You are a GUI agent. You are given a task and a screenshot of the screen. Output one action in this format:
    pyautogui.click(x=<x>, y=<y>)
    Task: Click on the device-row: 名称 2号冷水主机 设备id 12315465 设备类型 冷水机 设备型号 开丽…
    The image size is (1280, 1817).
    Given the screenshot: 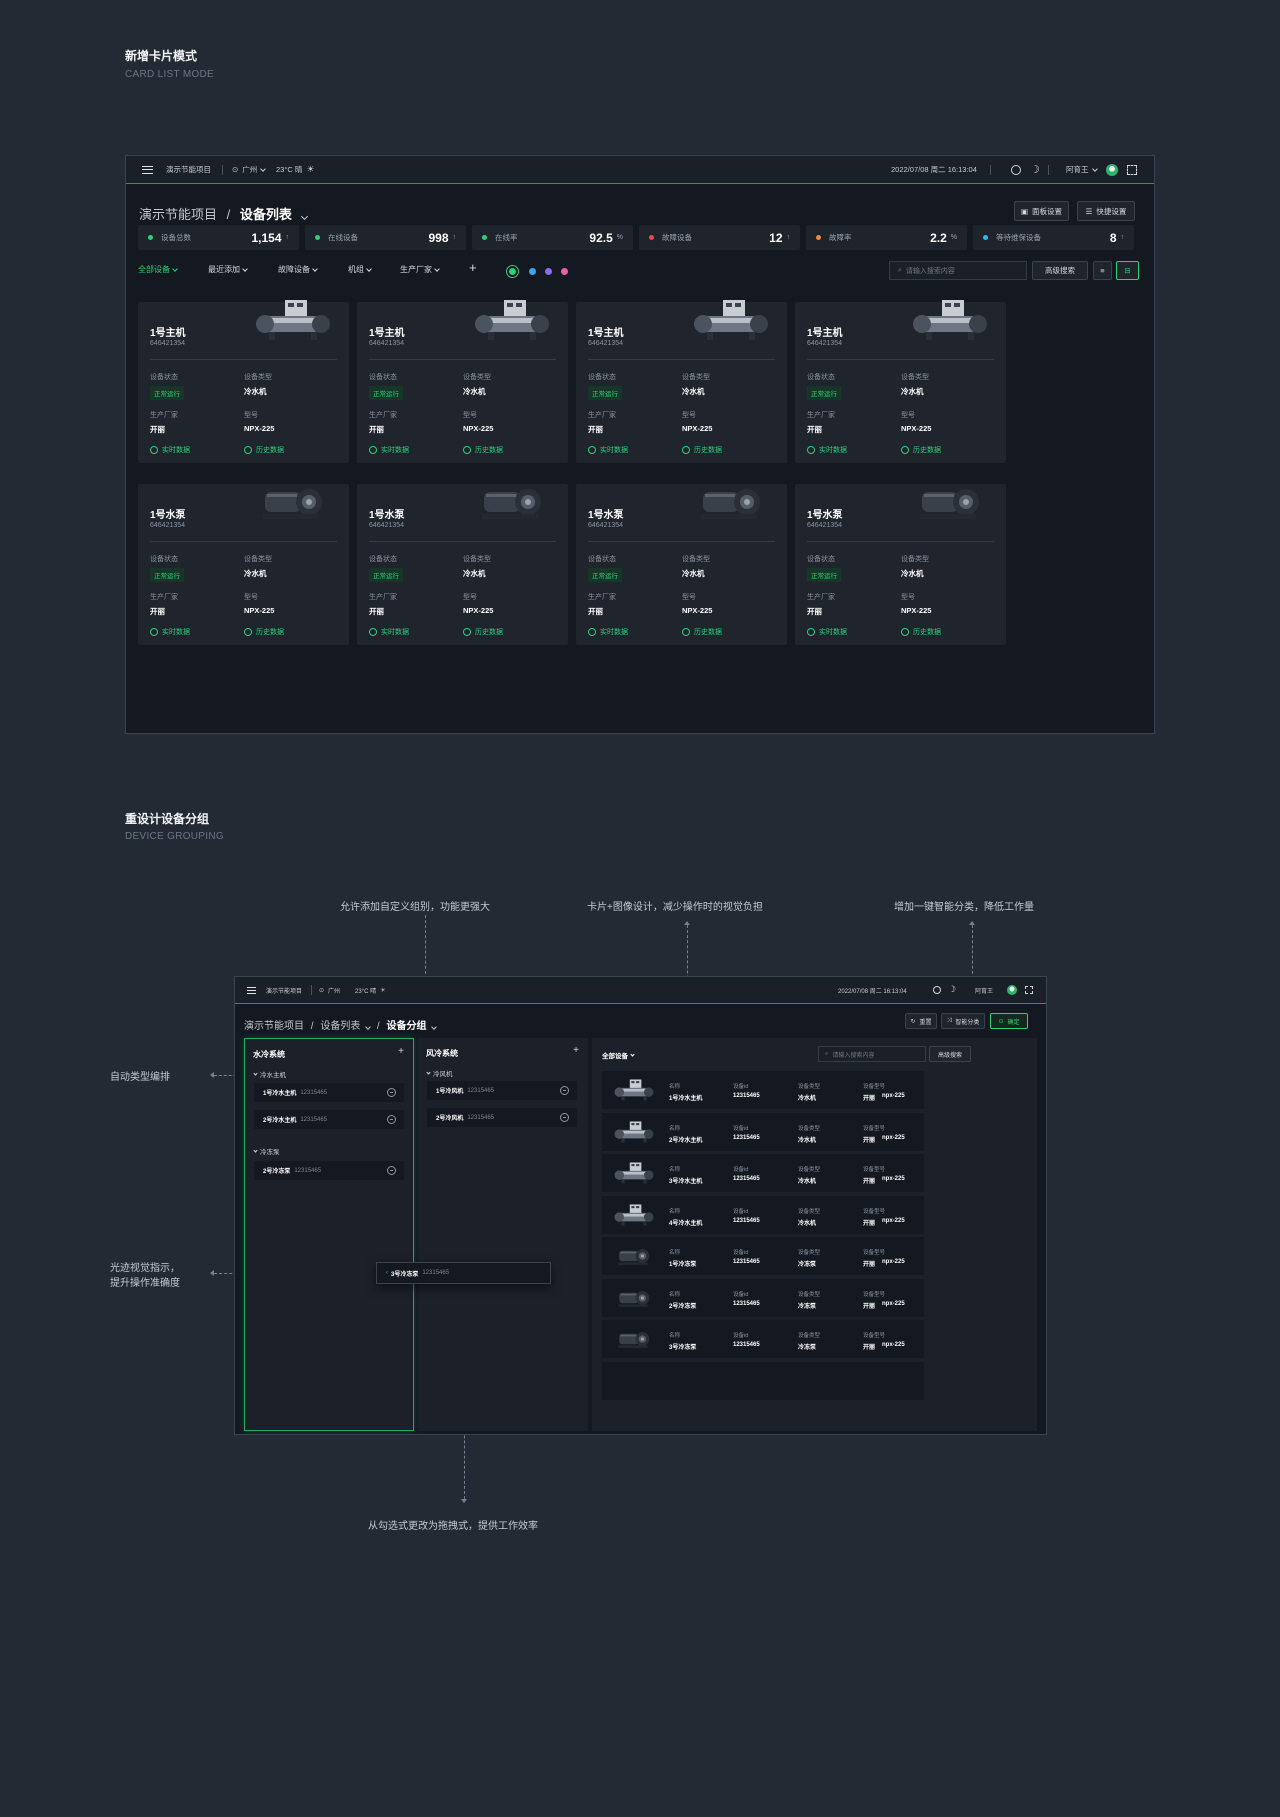 What is the action you would take?
    pyautogui.click(x=763, y=1131)
    